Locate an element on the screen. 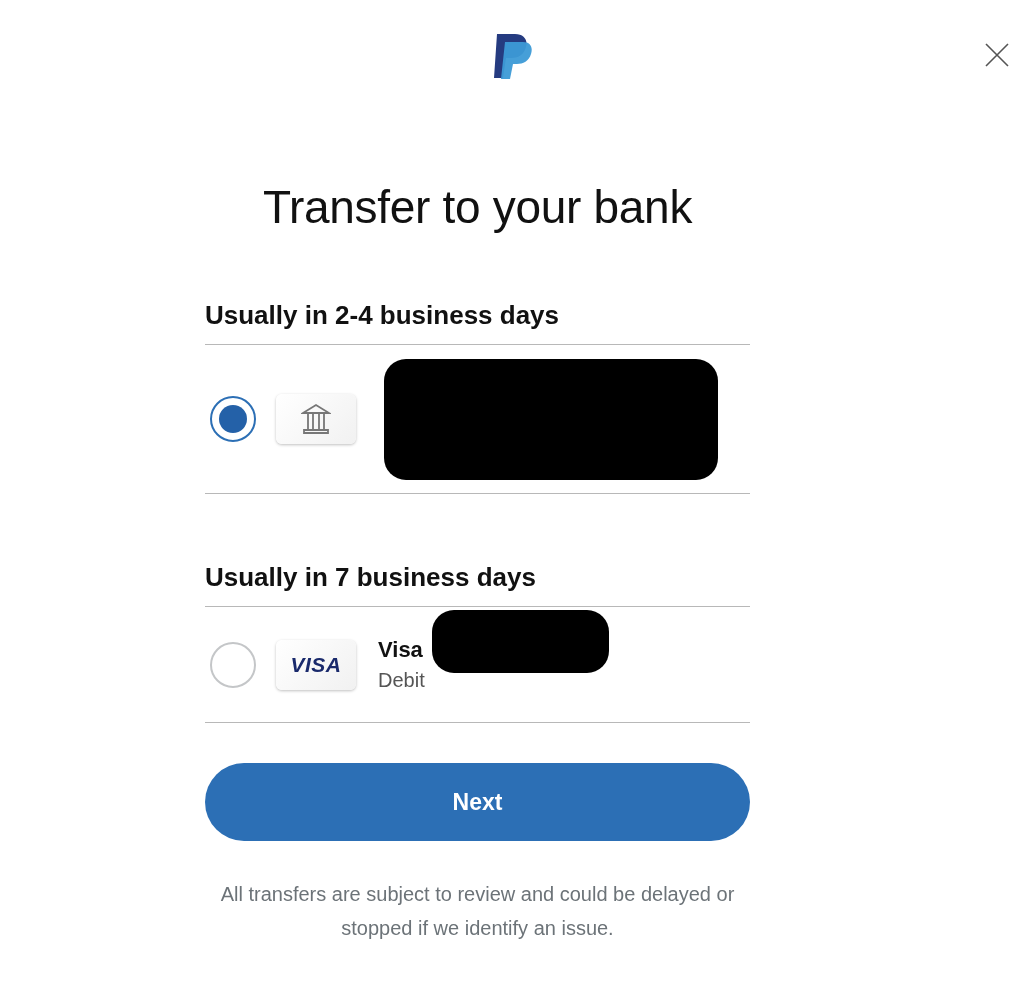 The width and height of the screenshot is (1024, 1002). disclaimer-text: All transfers are subject to review and could be delayed or stopped if we identify an issue. is located at coordinates (477, 911).